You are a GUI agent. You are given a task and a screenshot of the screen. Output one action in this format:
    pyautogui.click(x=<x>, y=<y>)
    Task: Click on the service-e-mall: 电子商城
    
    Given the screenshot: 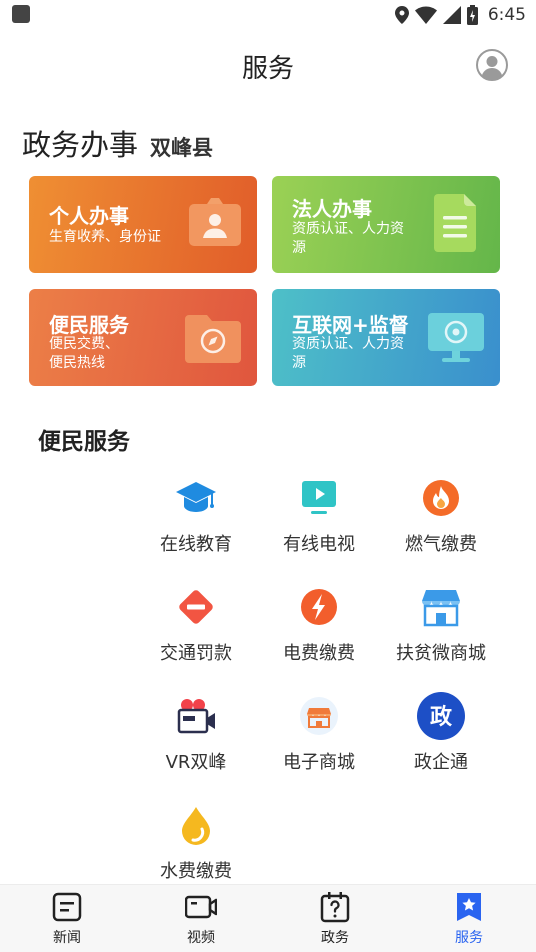 What is the action you would take?
    pyautogui.click(x=319, y=746)
    